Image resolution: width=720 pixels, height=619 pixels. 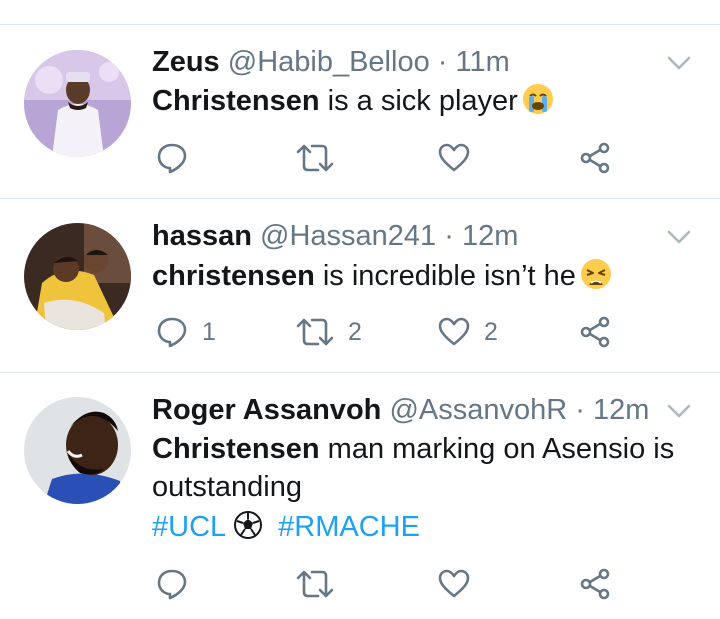 I want to click on user-handle: @Habib_Belloo, so click(x=329, y=62).